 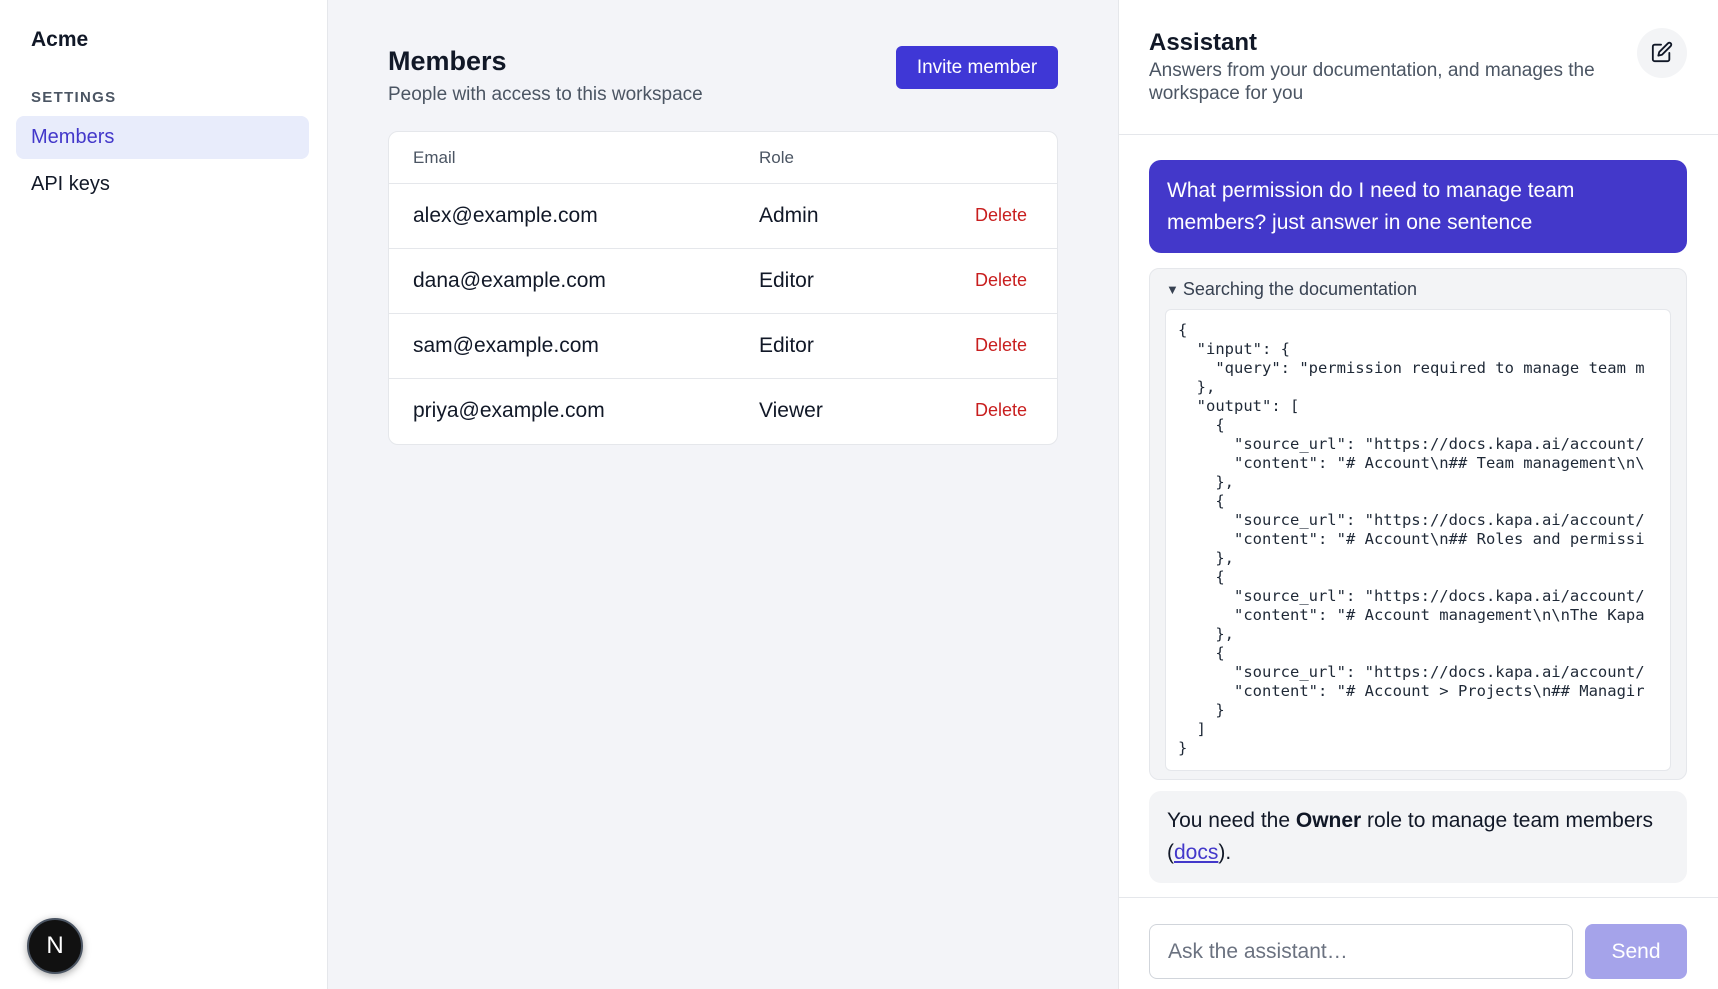 What do you see at coordinates (506, 345) in the screenshot?
I see `member-email: sam@example.com` at bounding box center [506, 345].